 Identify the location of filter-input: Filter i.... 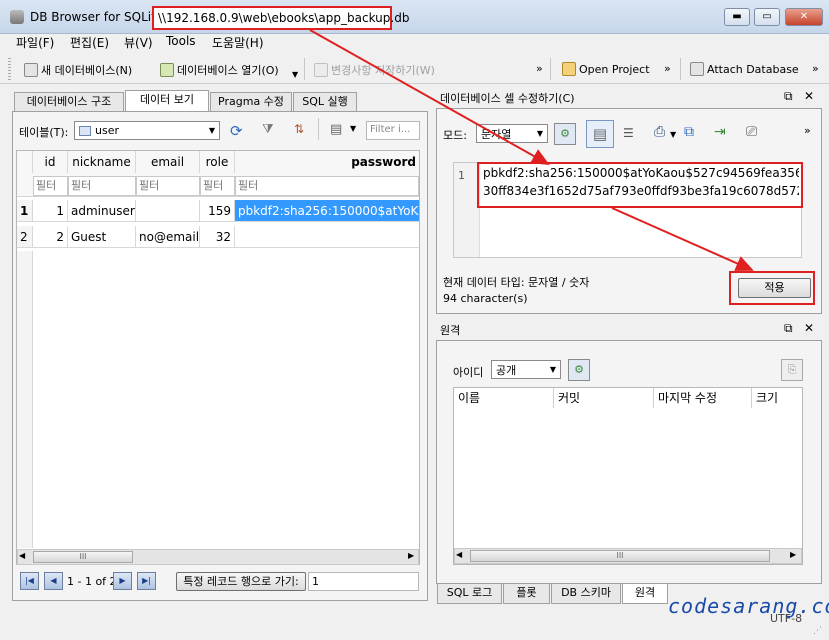
(393, 130).